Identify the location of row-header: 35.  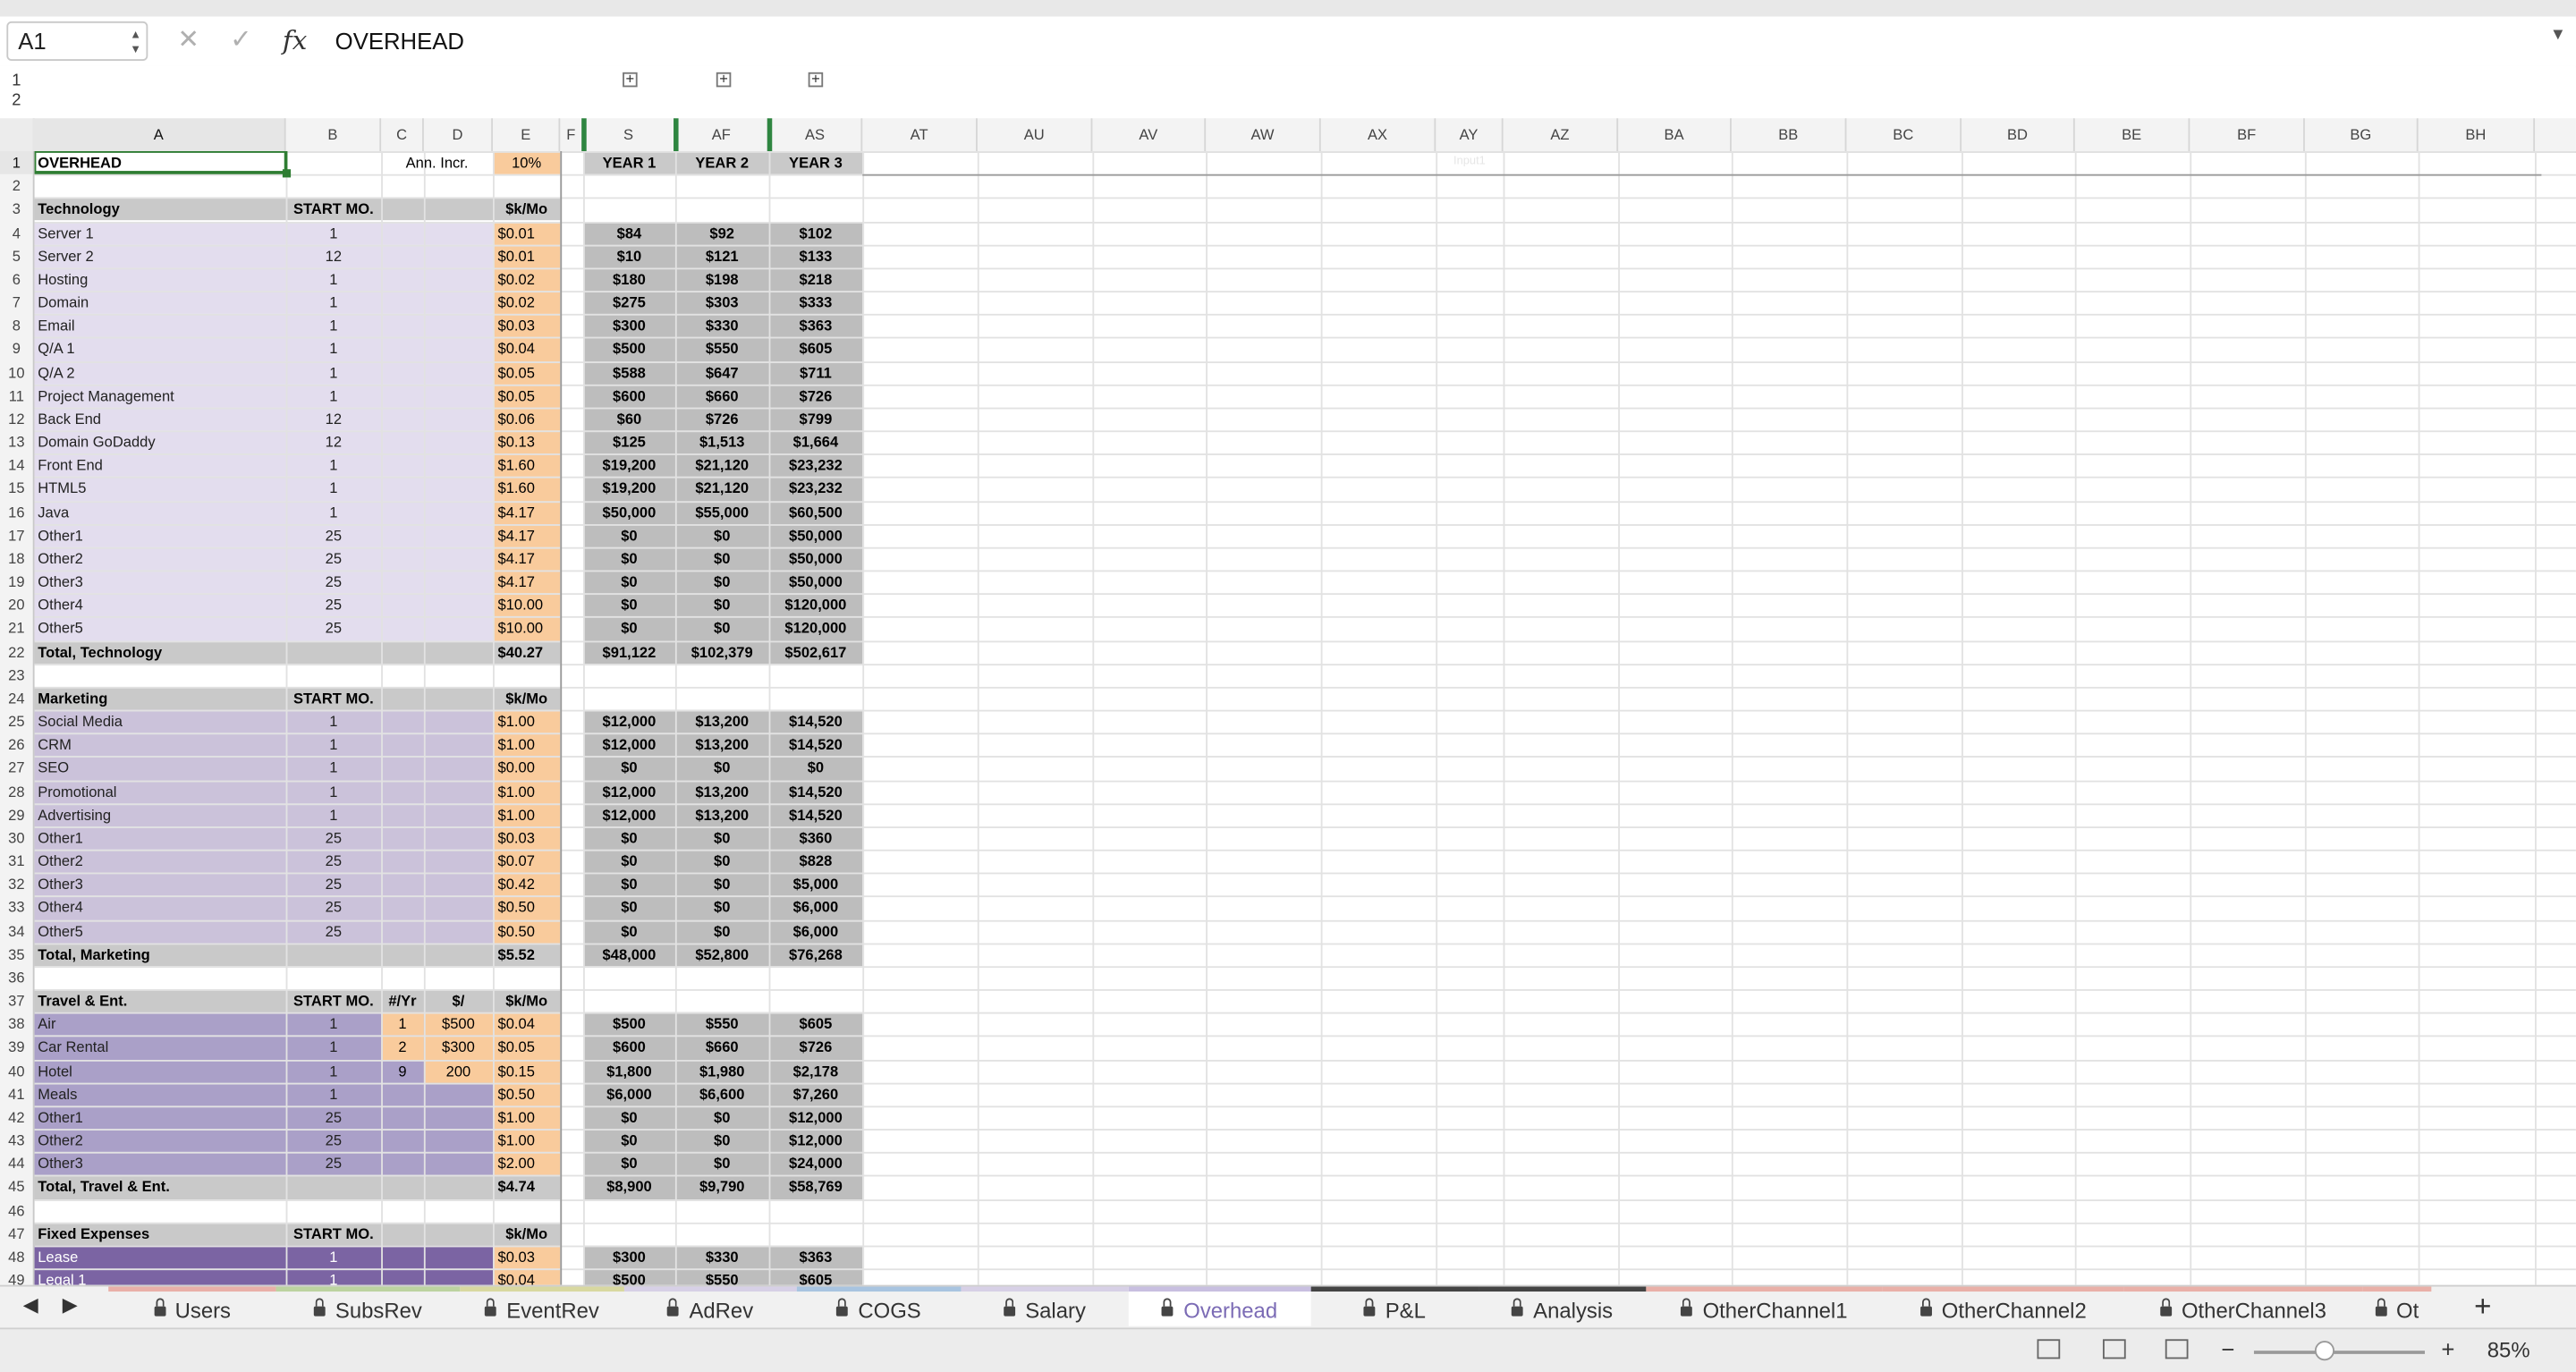
(16, 954).